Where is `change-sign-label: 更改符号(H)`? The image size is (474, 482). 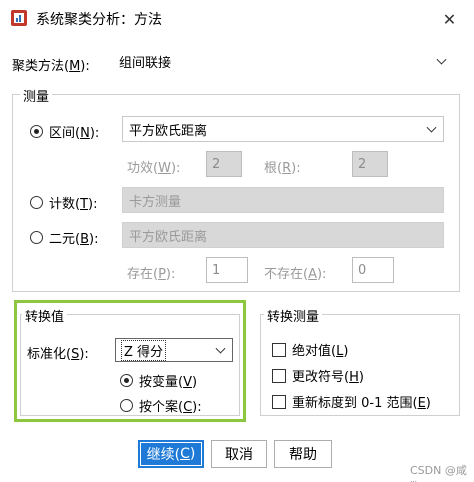
change-sign-label: 更改符号(H) is located at coordinates (328, 377).